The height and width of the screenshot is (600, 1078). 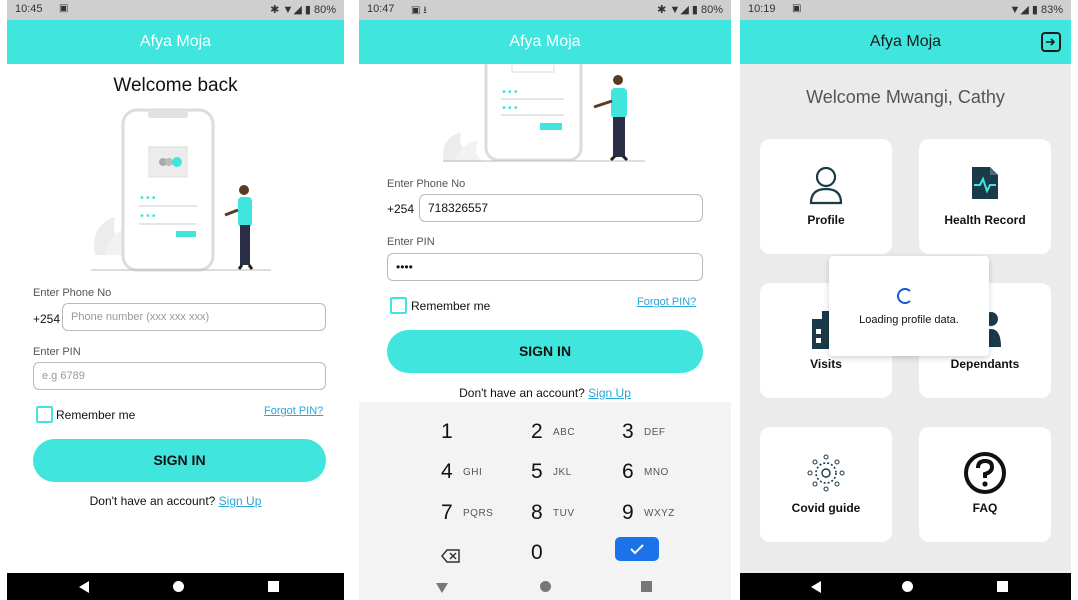 What do you see at coordinates (545, 393) in the screenshot?
I see `signup-prompt: Don't have an account? Sign Up` at bounding box center [545, 393].